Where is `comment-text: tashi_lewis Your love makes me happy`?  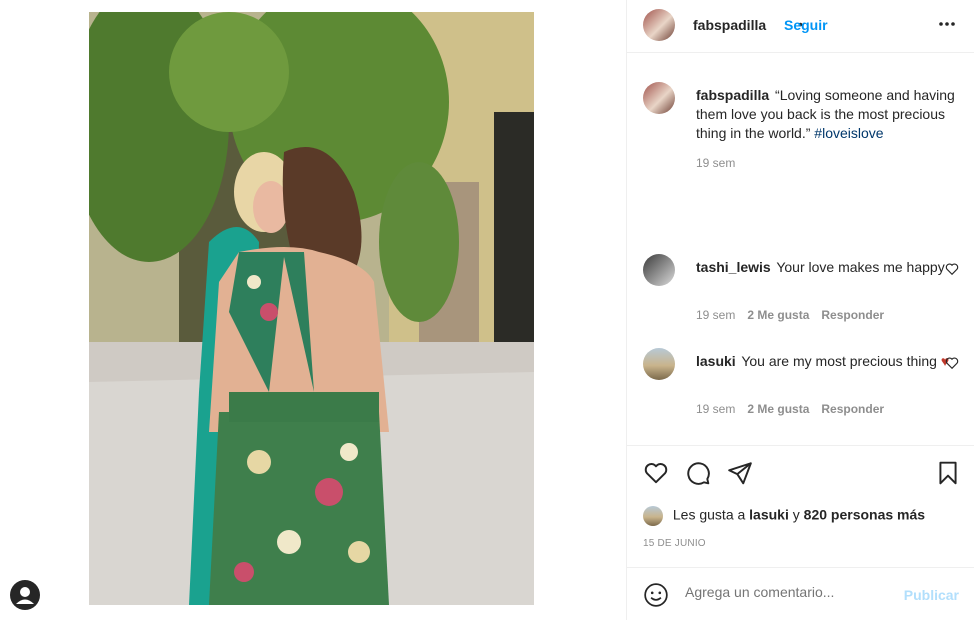 comment-text: tashi_lewis Your love makes me happy is located at coordinates (826, 267).